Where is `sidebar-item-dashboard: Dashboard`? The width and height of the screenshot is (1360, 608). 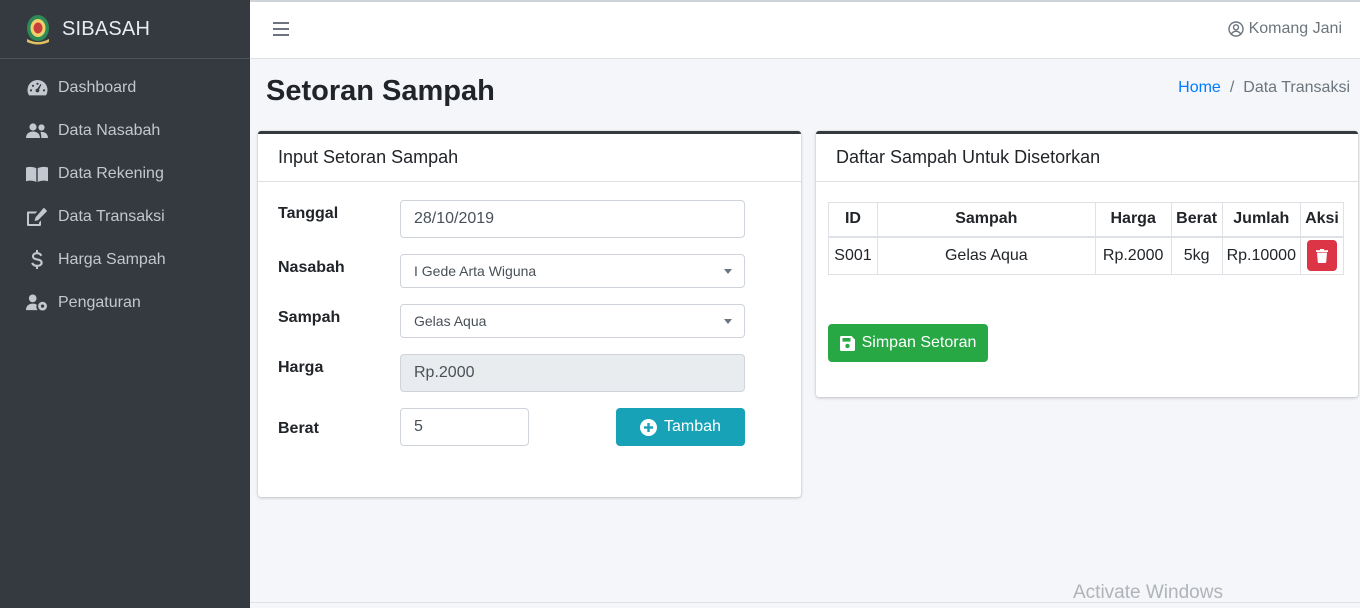
sidebar-item-dashboard: Dashboard is located at coordinates (125, 87).